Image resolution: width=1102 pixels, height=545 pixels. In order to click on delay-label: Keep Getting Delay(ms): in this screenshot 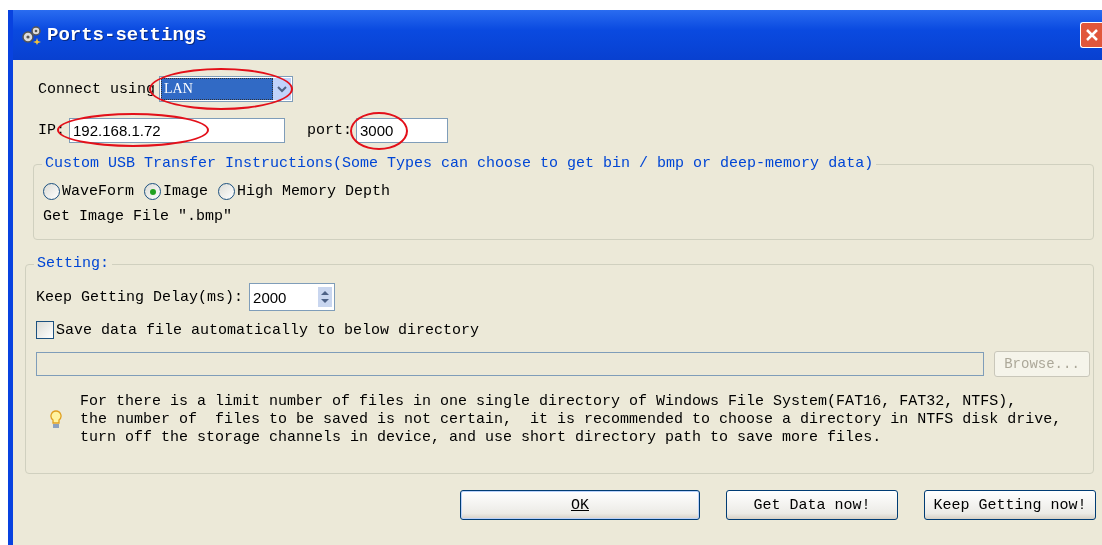, I will do `click(140, 297)`.